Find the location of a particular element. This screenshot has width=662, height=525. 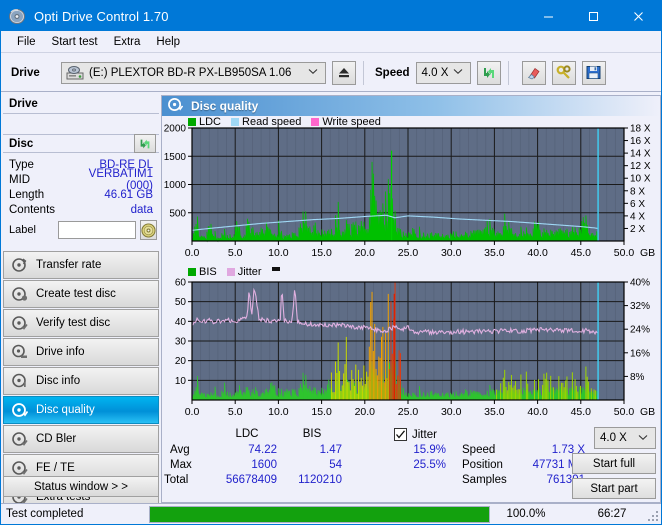

svg-text: 4 X is located at coordinates (637, 216).